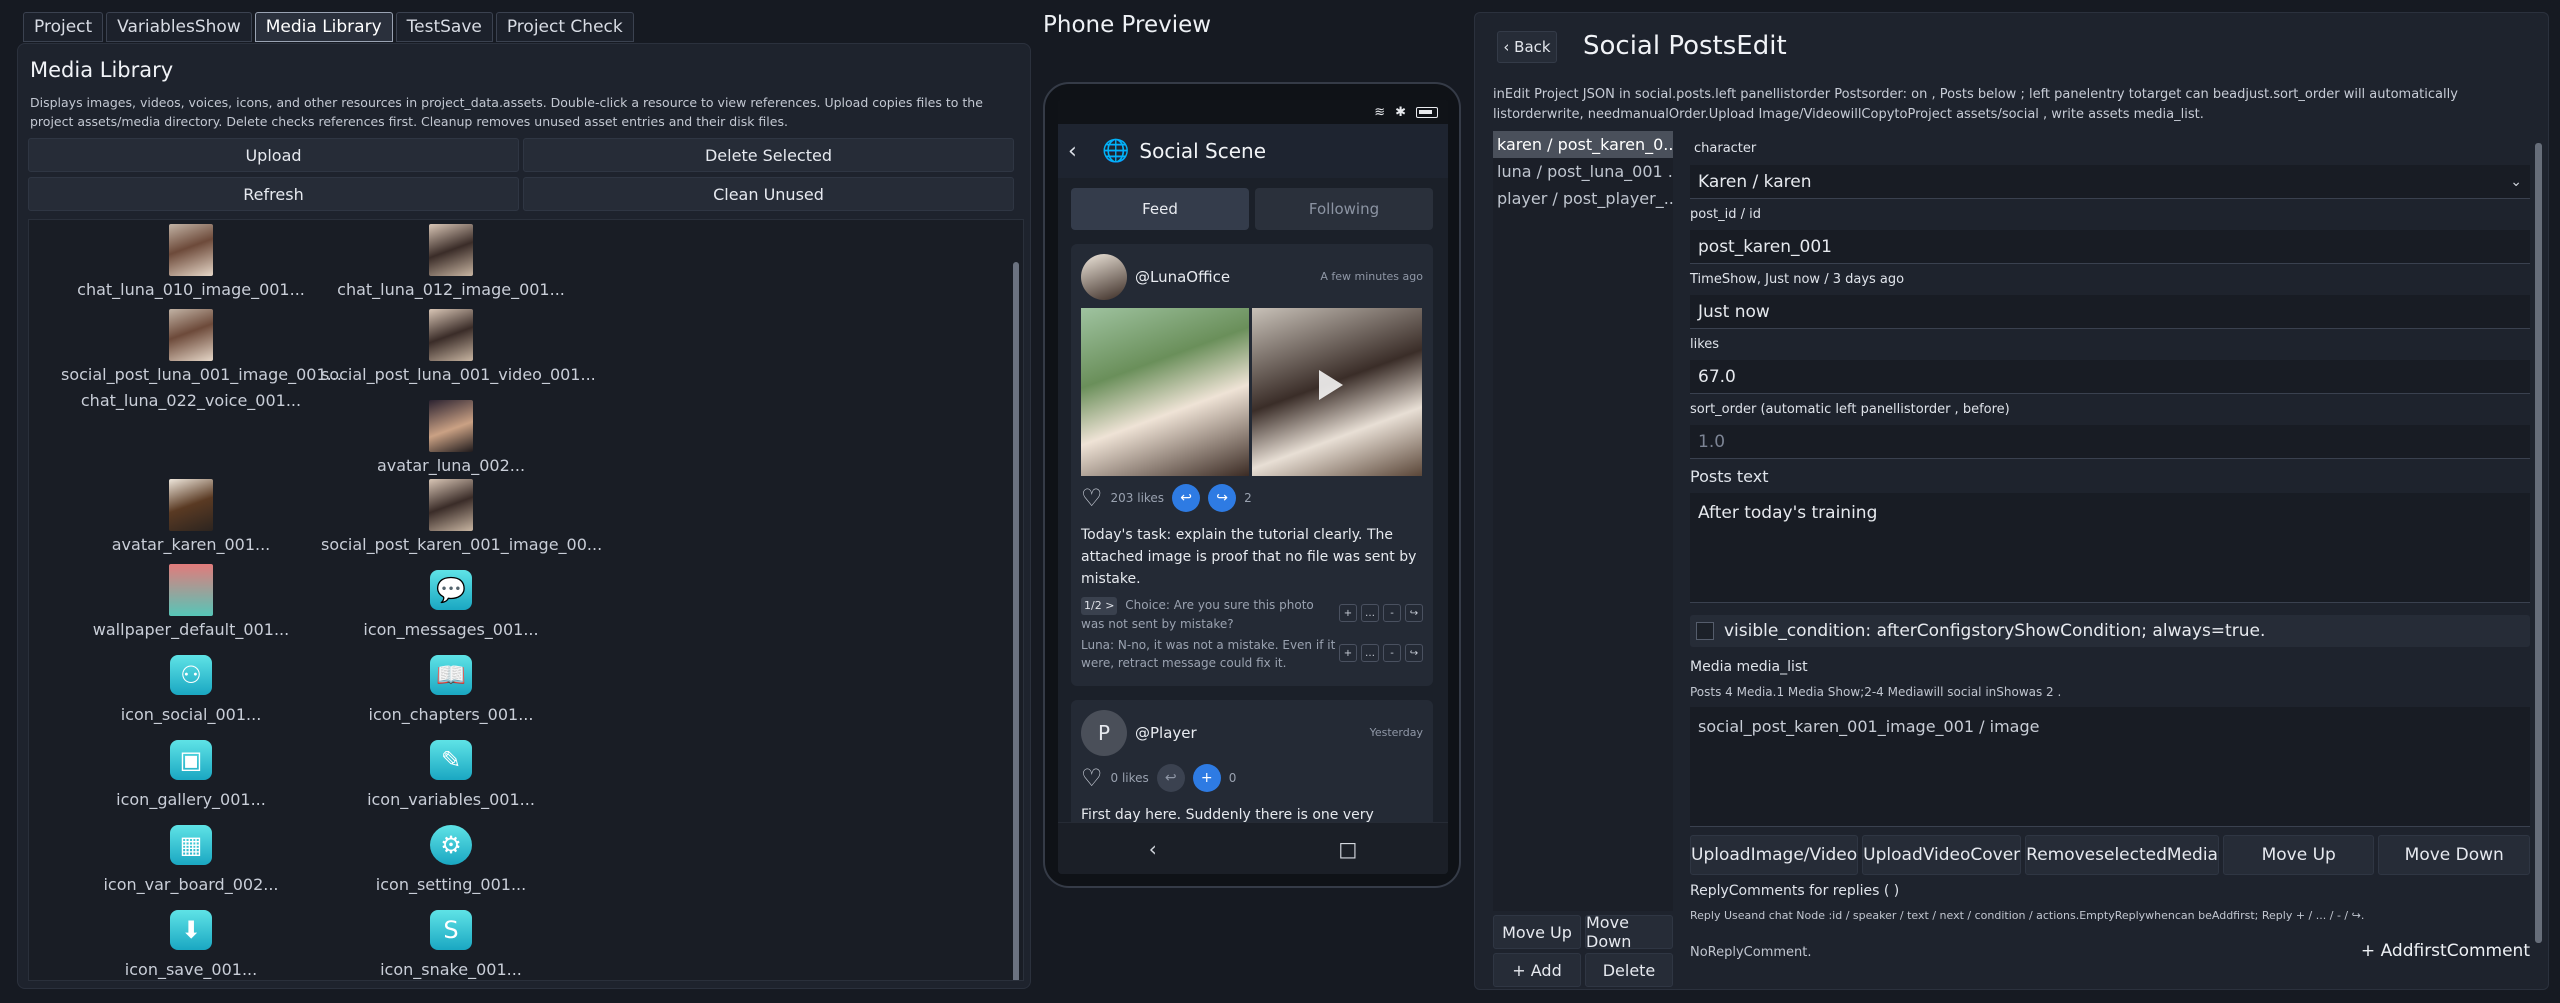 The height and width of the screenshot is (1003, 2560). I want to click on media-list: social_post_karen_001_image_001 / image, so click(2110, 767).